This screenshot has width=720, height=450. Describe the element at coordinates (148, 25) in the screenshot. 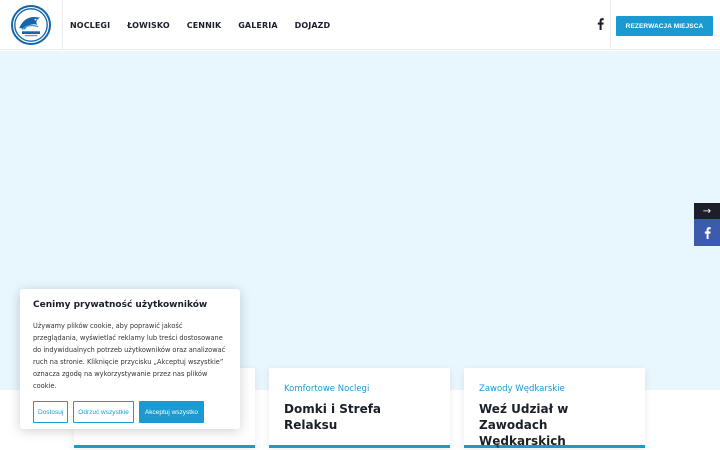

I see `nav-item-lowisko: ŁOWISKO` at that location.